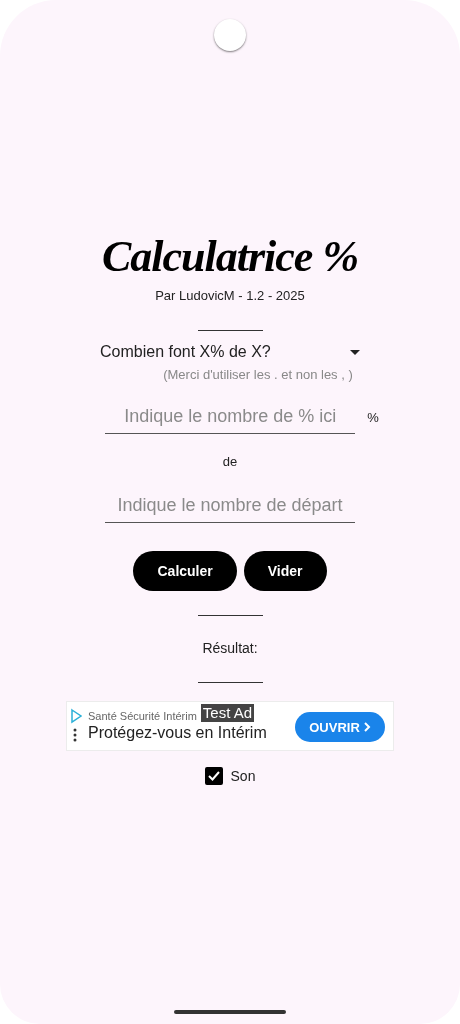 The width and height of the screenshot is (460, 1024). What do you see at coordinates (373, 417) in the screenshot?
I see `percent-unit: %` at bounding box center [373, 417].